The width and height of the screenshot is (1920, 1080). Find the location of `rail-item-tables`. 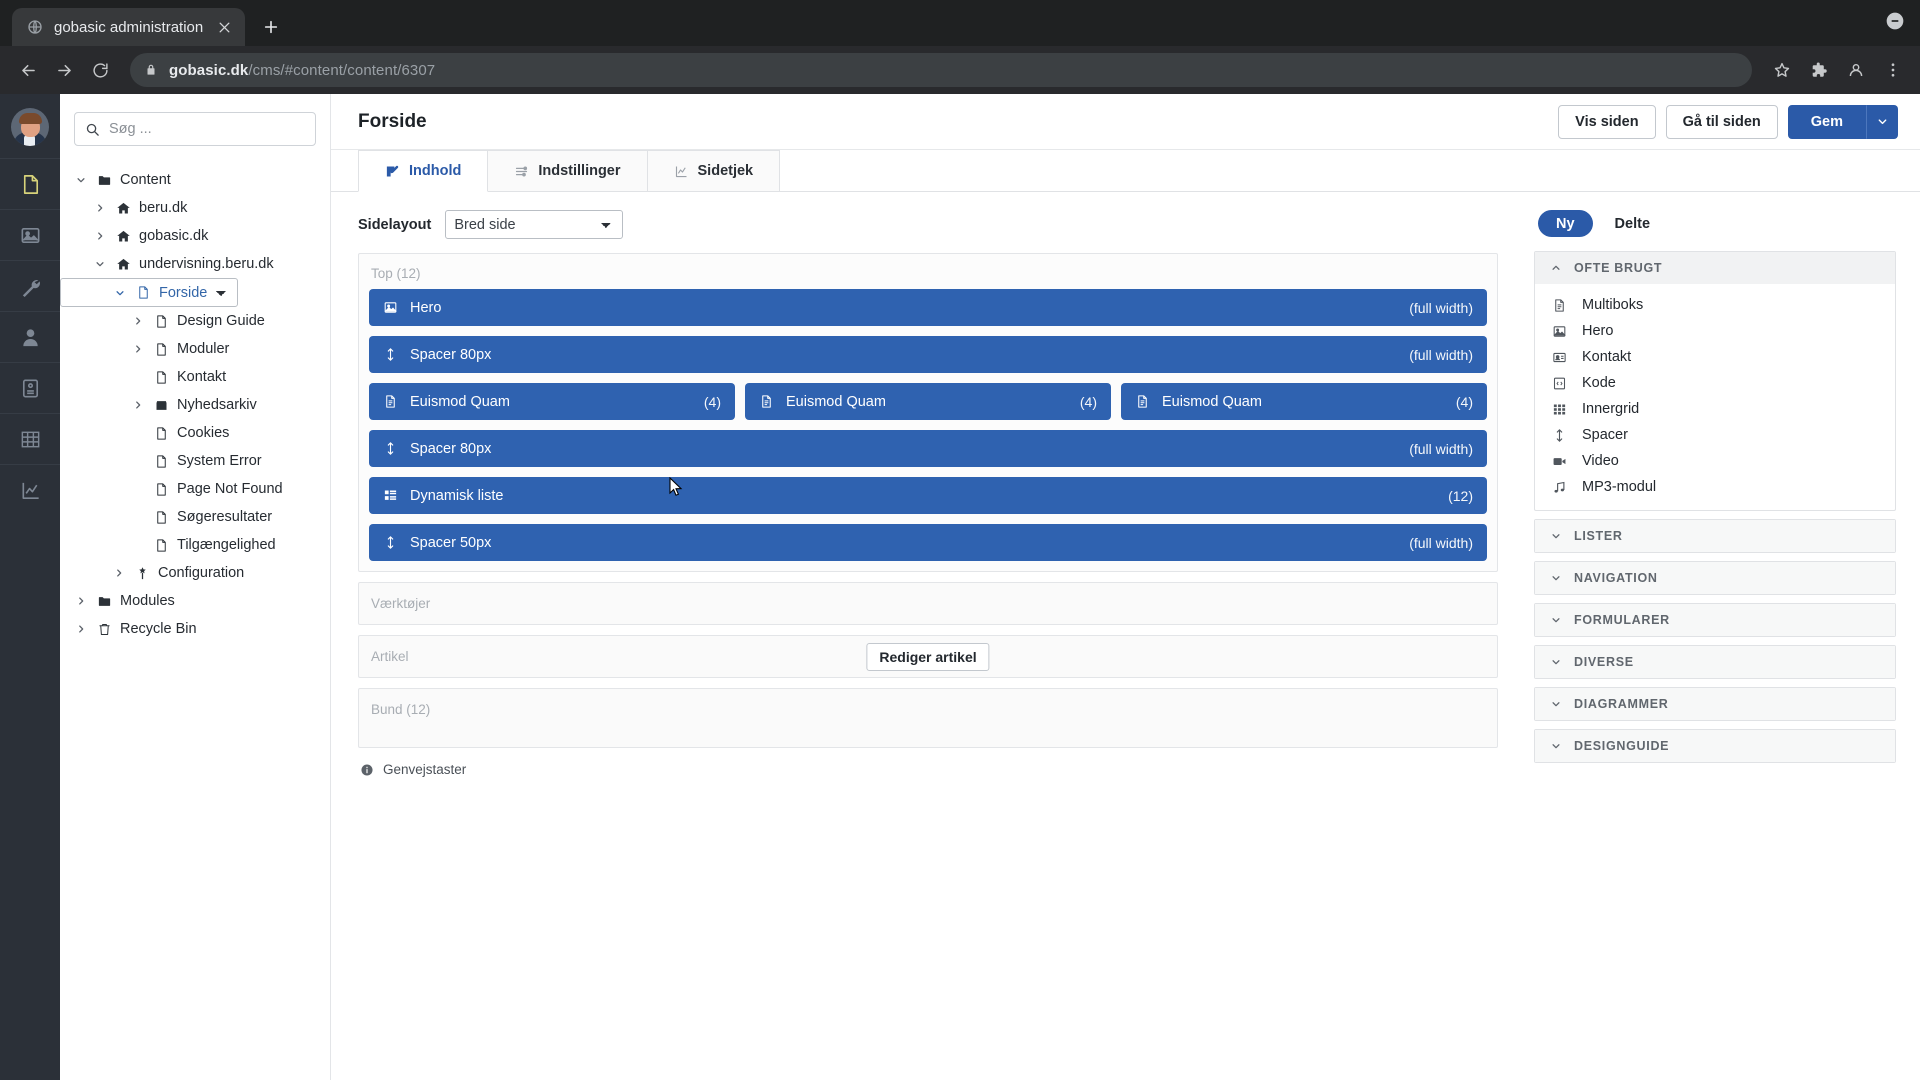

rail-item-tables is located at coordinates (30, 438).